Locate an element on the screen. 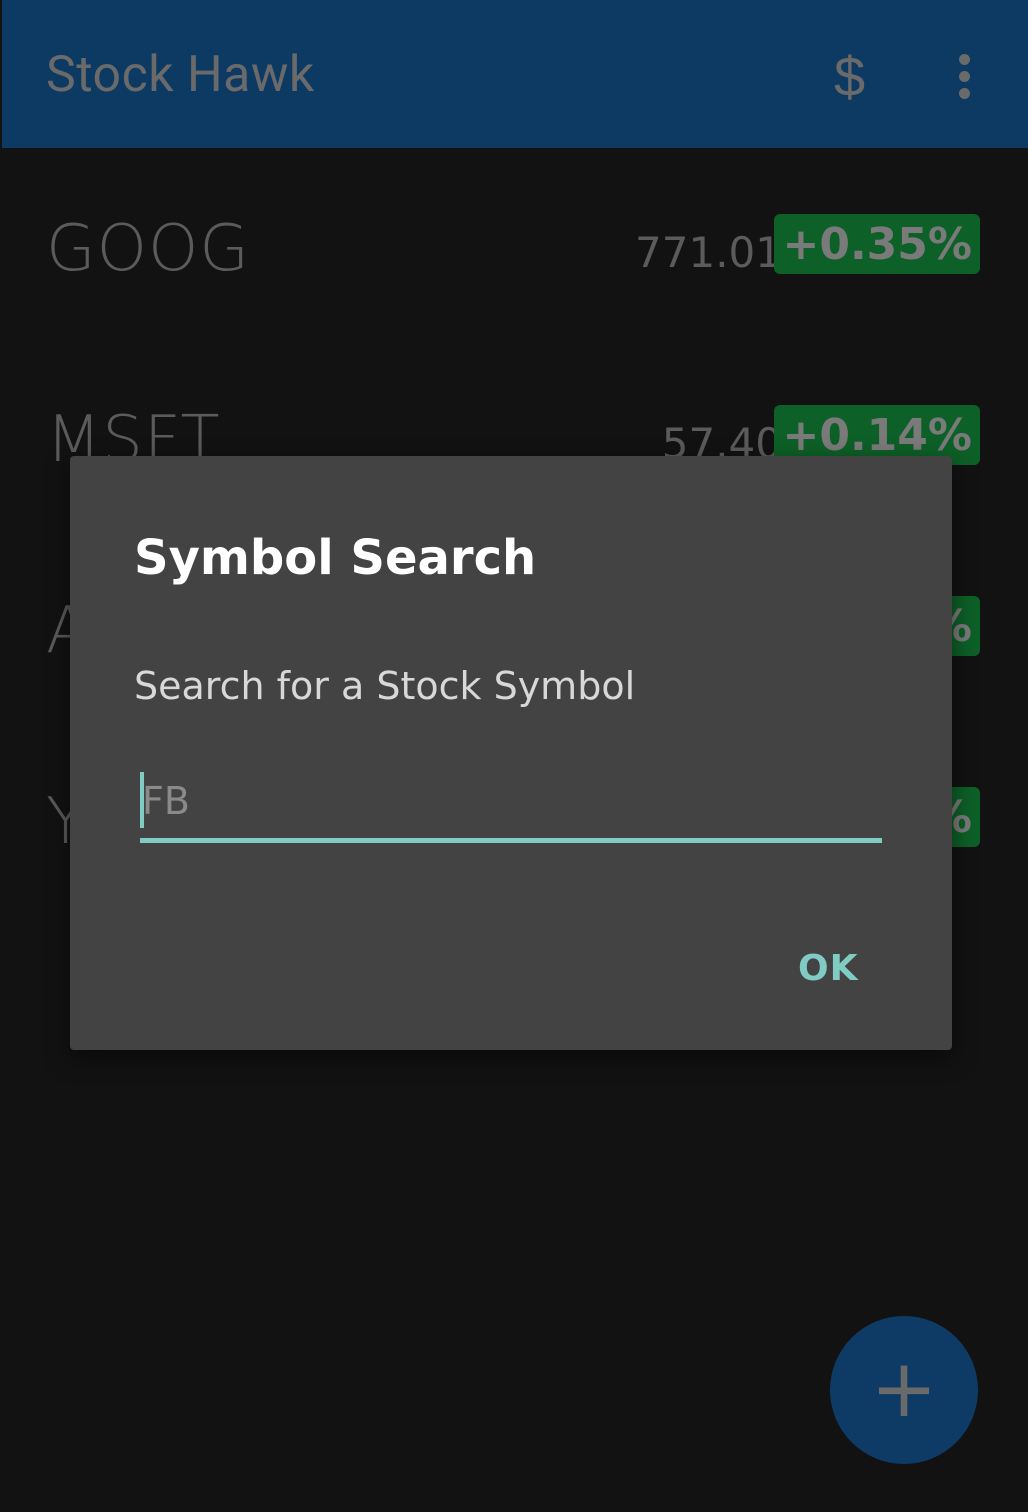 This screenshot has height=1512, width=1028. add-stock-button: + is located at coordinates (904, 1390).